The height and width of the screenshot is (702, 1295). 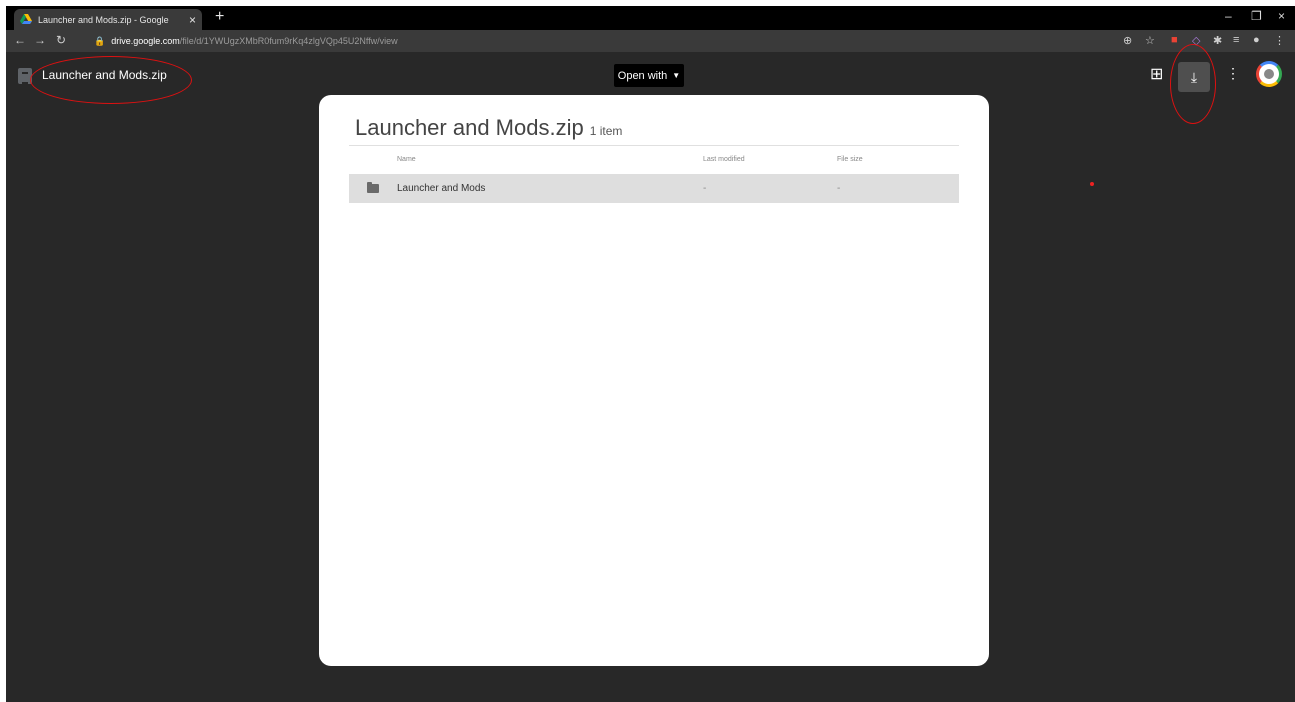 What do you see at coordinates (373, 187) in the screenshot?
I see `folder-icon` at bounding box center [373, 187].